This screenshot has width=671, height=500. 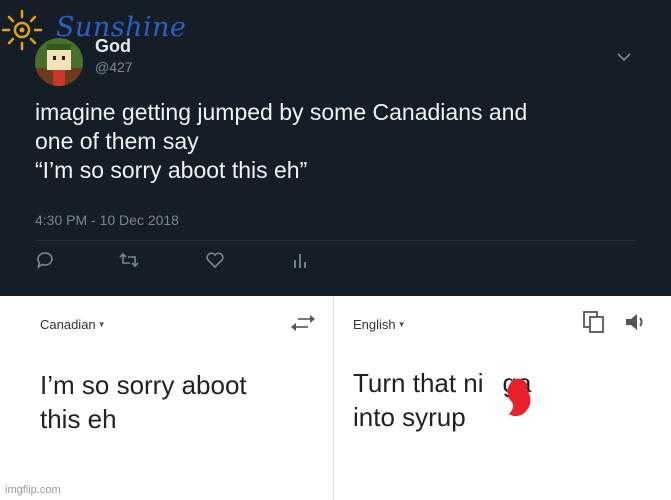 I want to click on retweet-icon, so click(x=129, y=260).